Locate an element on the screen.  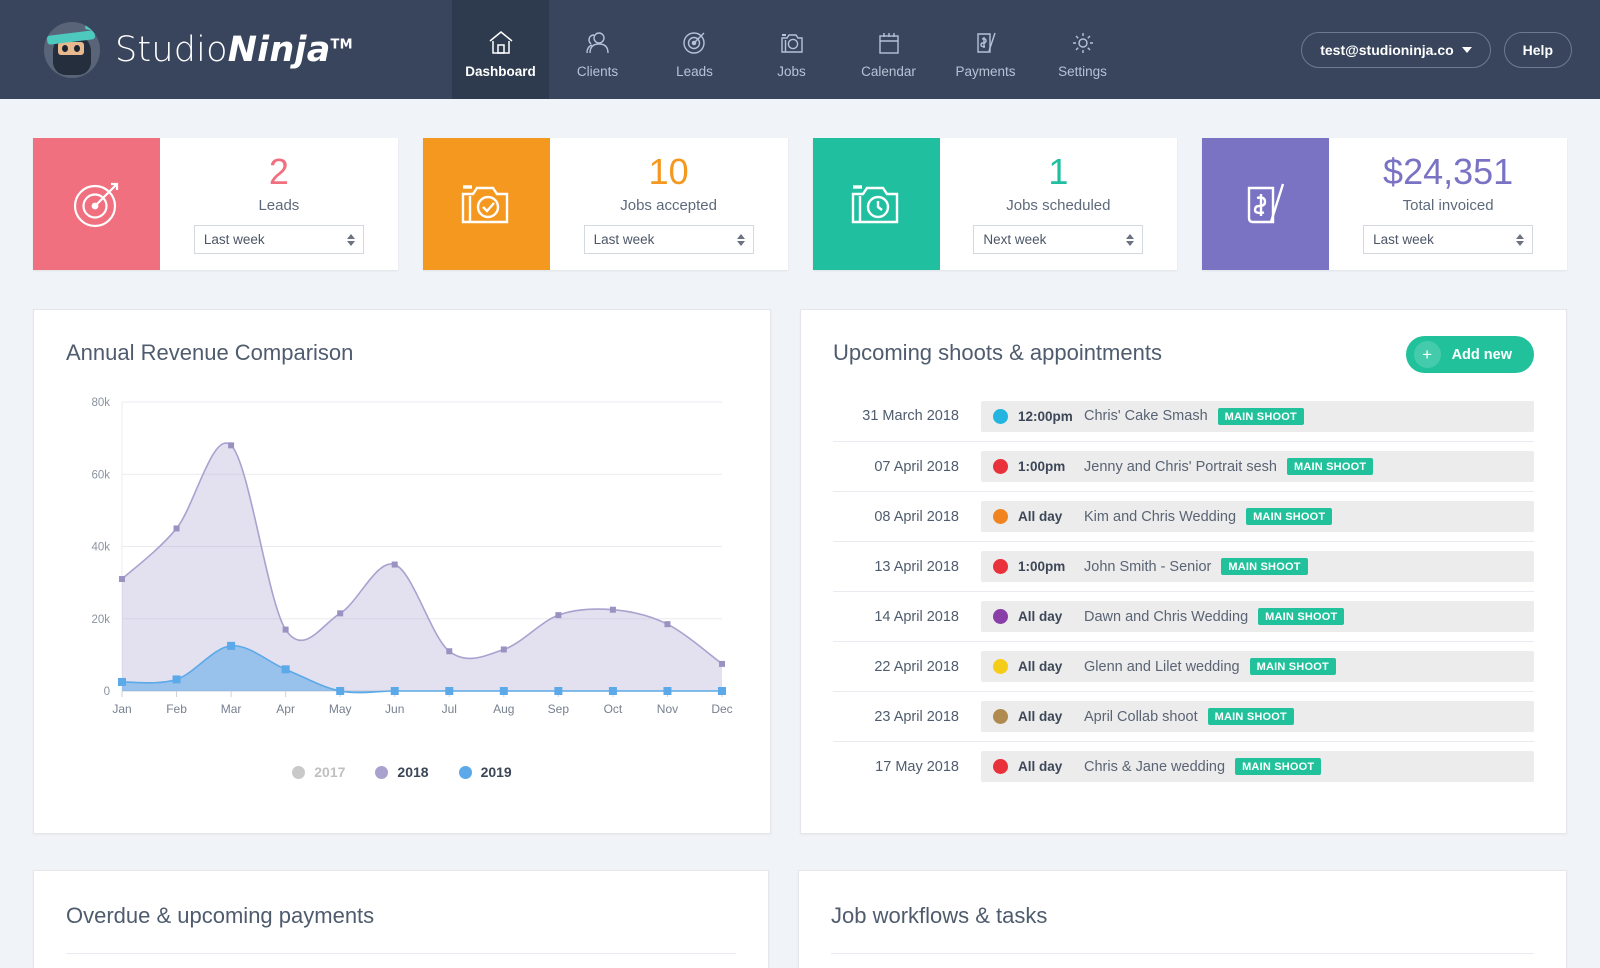
page-title-appointments: Upcoming shoots & appointments is located at coordinates (997, 352).